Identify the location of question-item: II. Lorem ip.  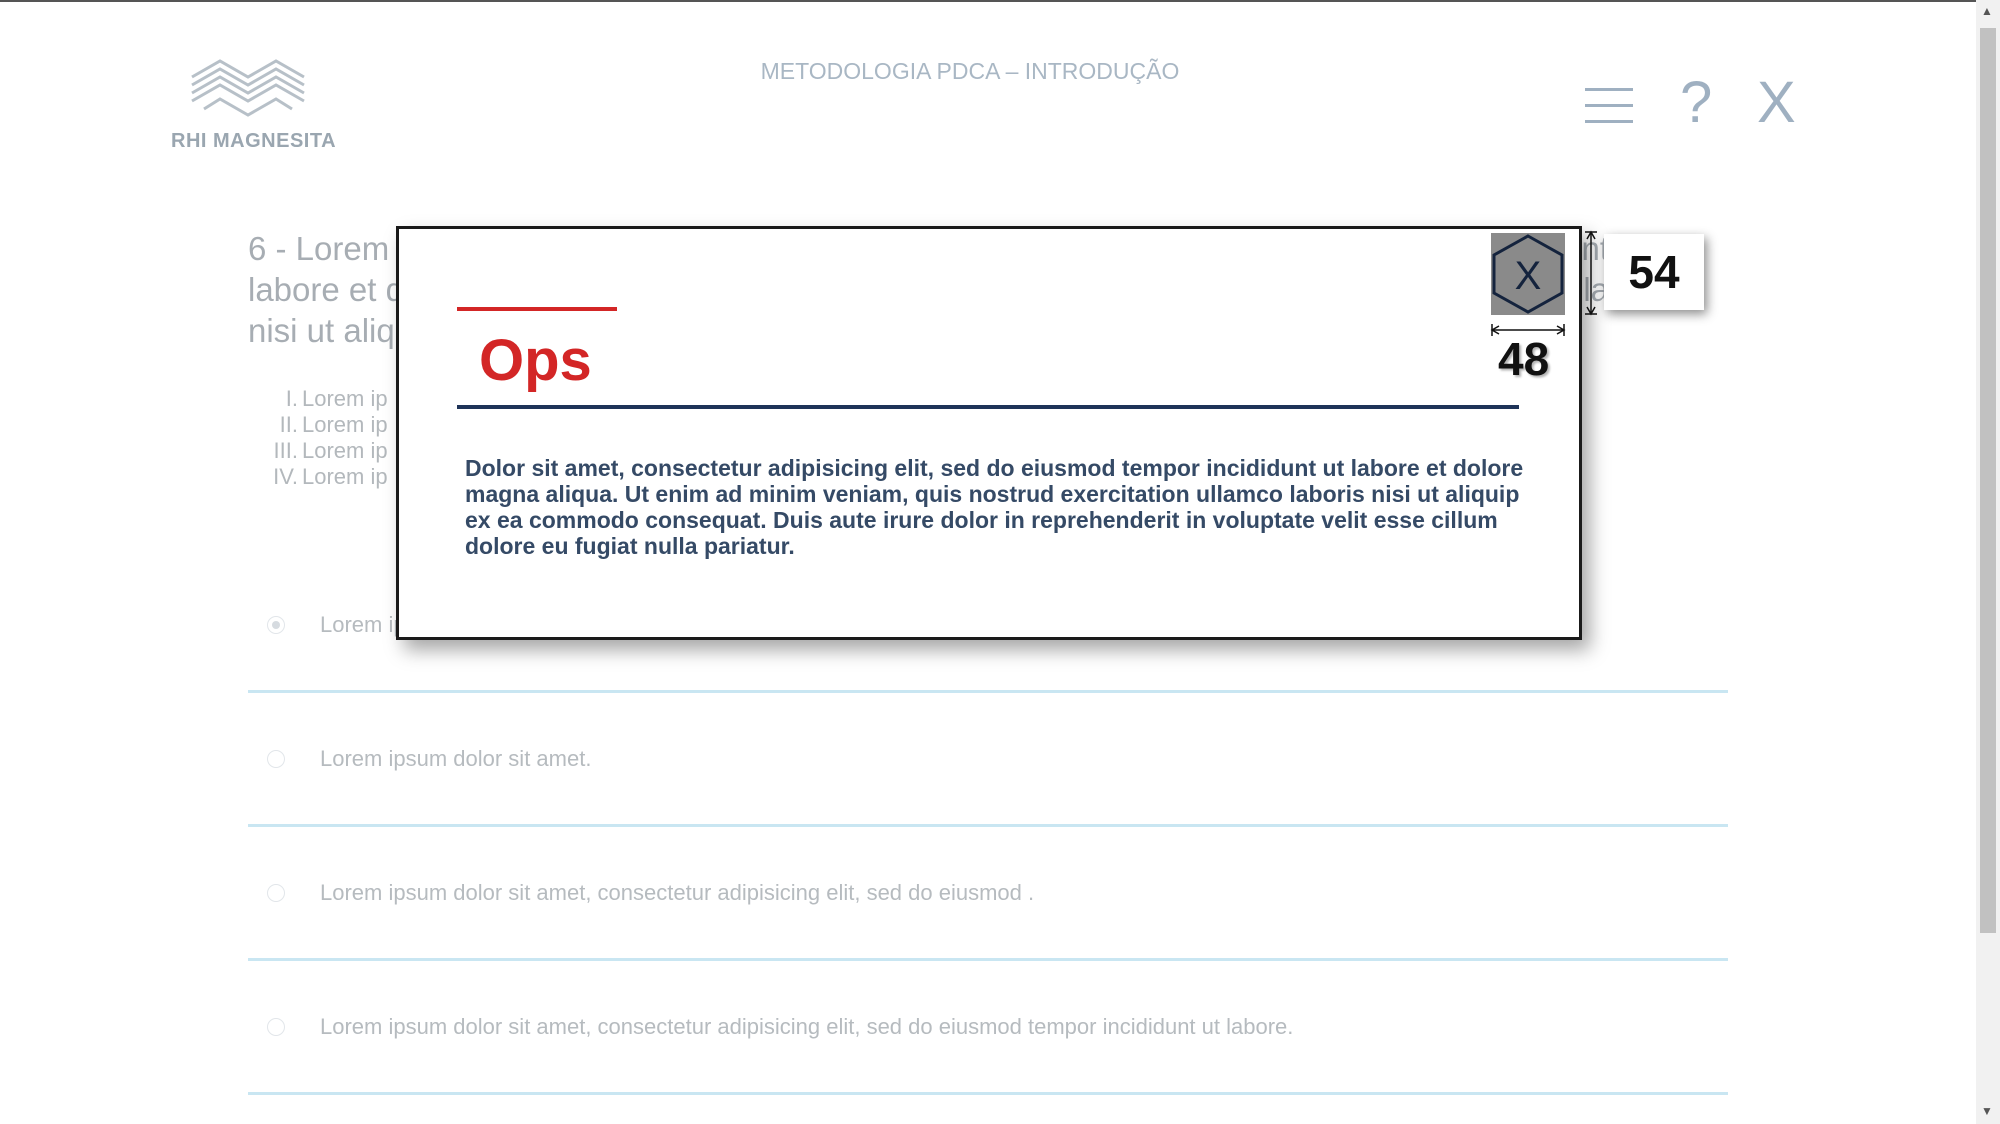
(333, 424).